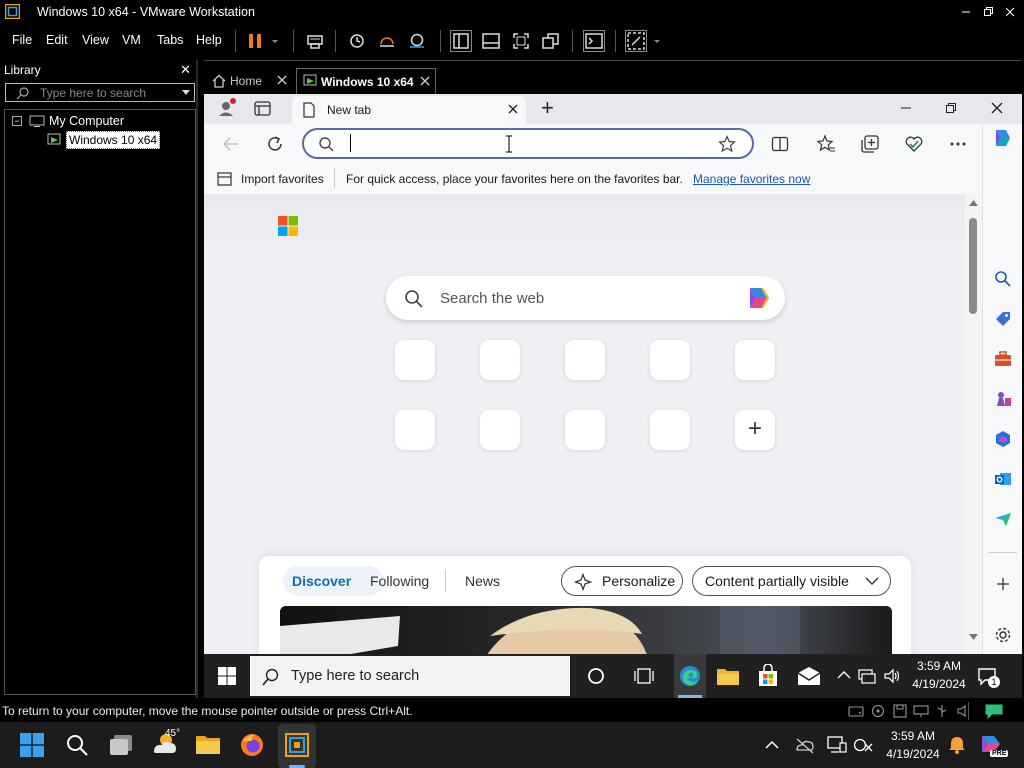 The width and height of the screenshot is (1024, 768). Describe the element at coordinates (856, 711) in the screenshot. I see `device-hdd-icon` at that location.